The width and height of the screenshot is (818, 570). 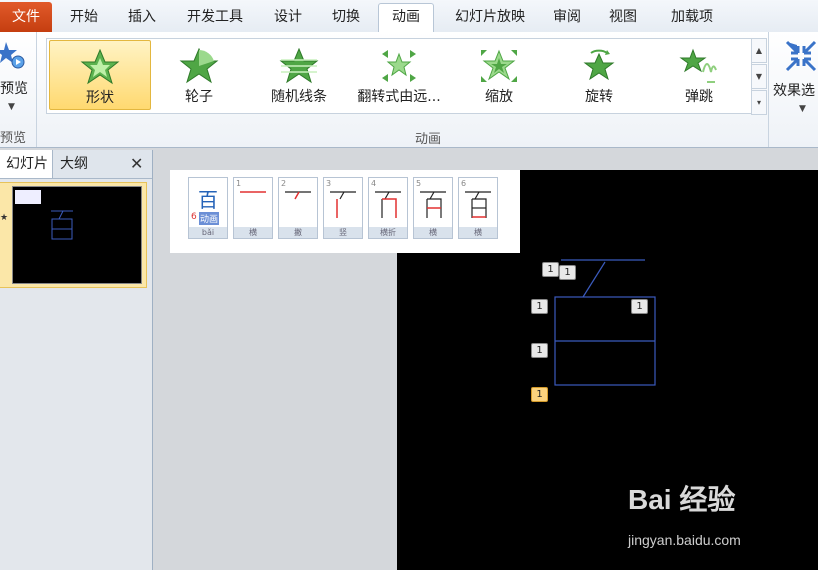 What do you see at coordinates (13, 138) in the screenshot?
I see `preview-group-label: 预览` at bounding box center [13, 138].